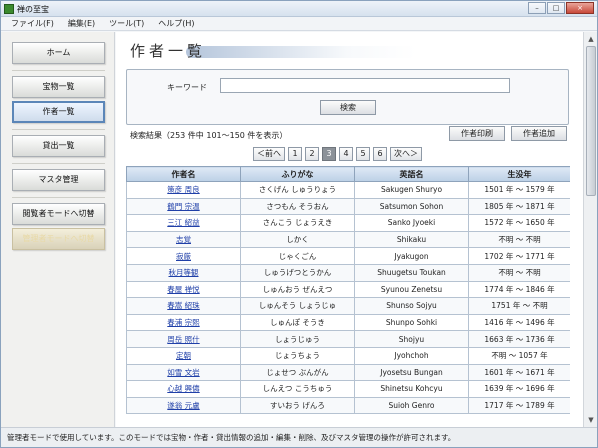  I want to click on english-name-cell: Sanko Jyoeki, so click(411, 223).